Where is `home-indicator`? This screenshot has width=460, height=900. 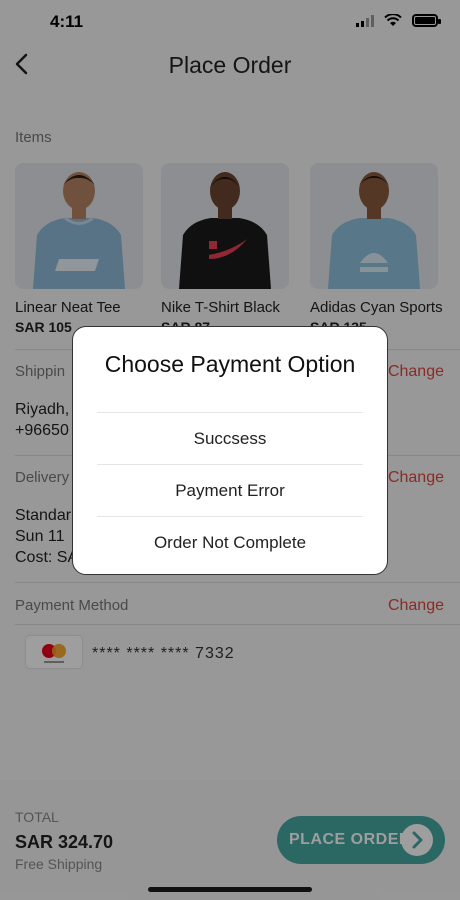 home-indicator is located at coordinates (230, 889).